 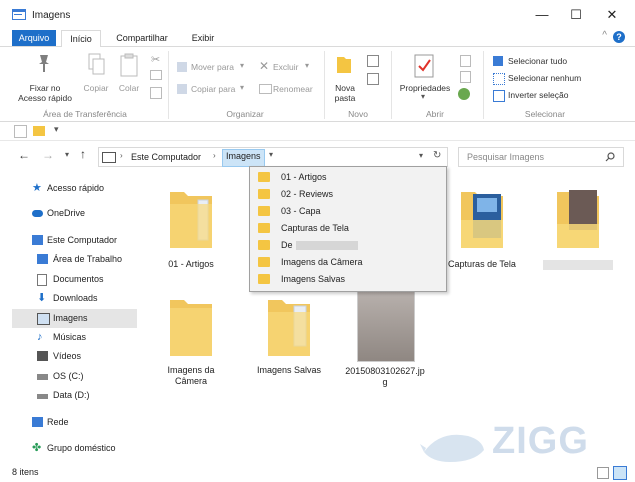 What do you see at coordinates (538, 95) in the screenshot?
I see `invert-selection-button: Inverter seleção` at bounding box center [538, 95].